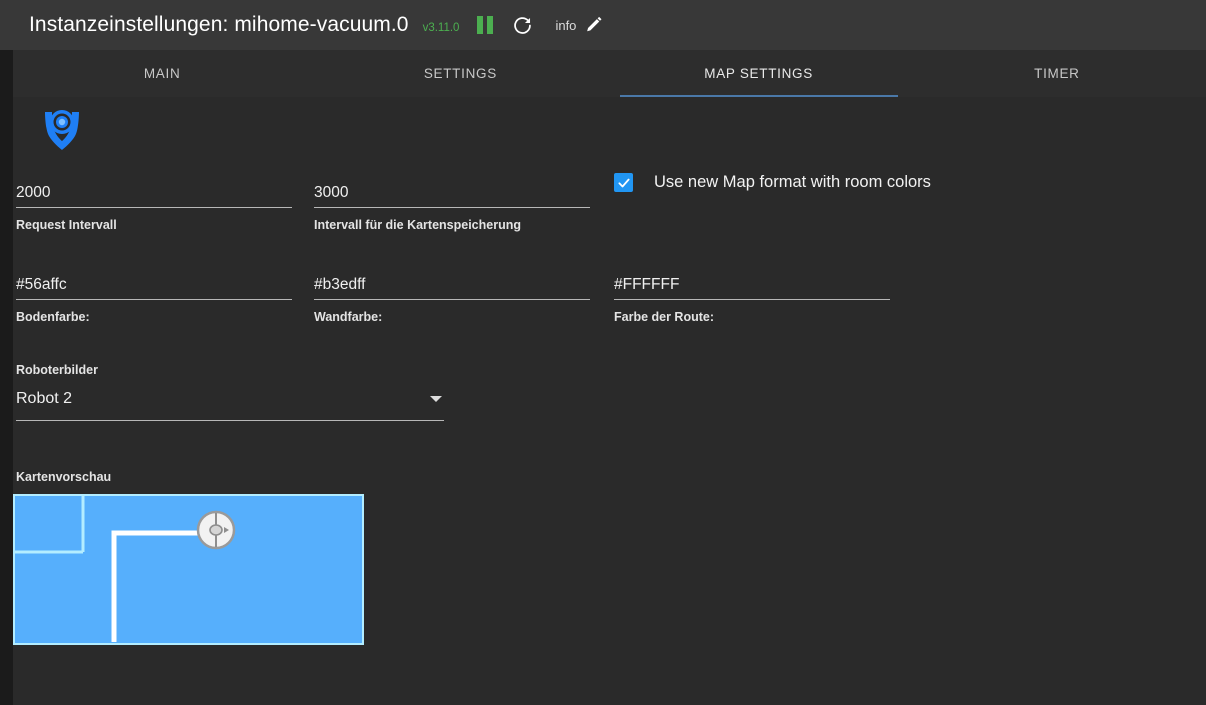 The image size is (1206, 705). I want to click on request-interval-underline, so click(154, 207).